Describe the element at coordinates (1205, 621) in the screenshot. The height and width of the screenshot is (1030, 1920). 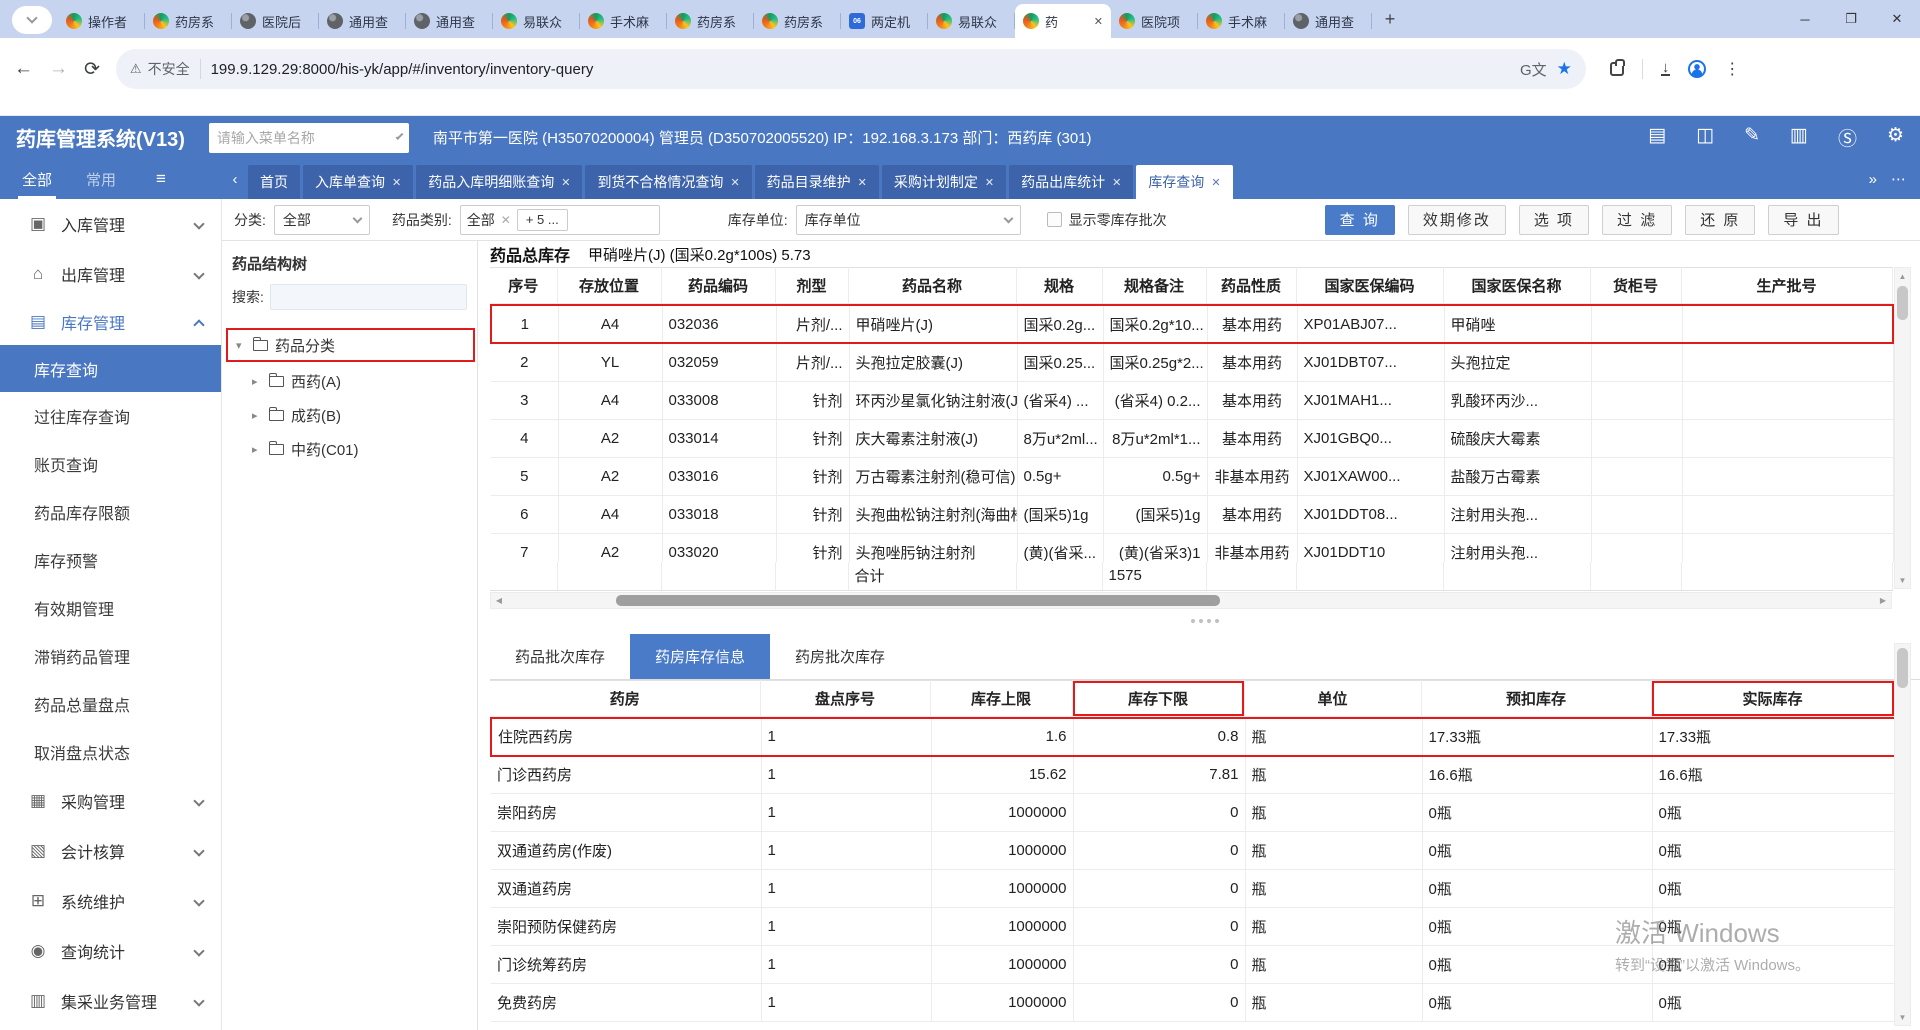
I see `panel-splitter` at that location.